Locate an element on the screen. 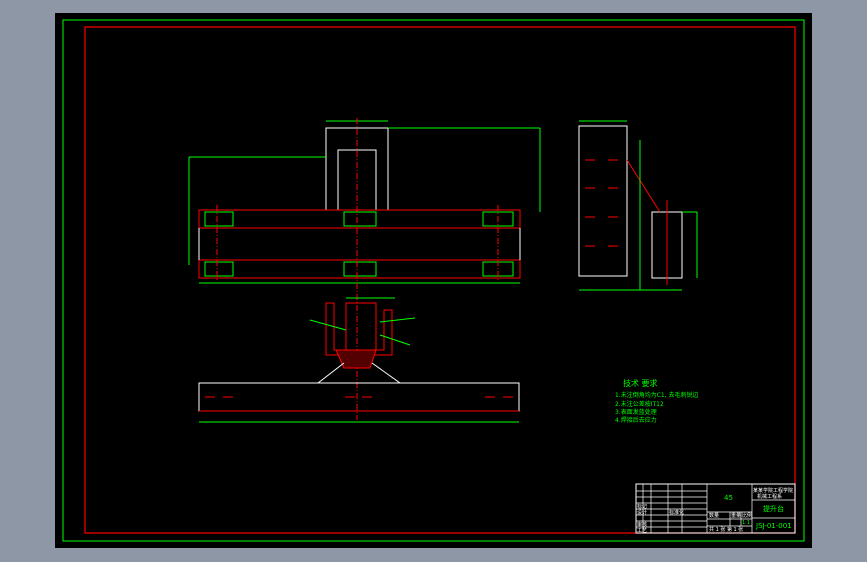 This screenshot has width=867, height=562. side-view is located at coordinates (638, 205).